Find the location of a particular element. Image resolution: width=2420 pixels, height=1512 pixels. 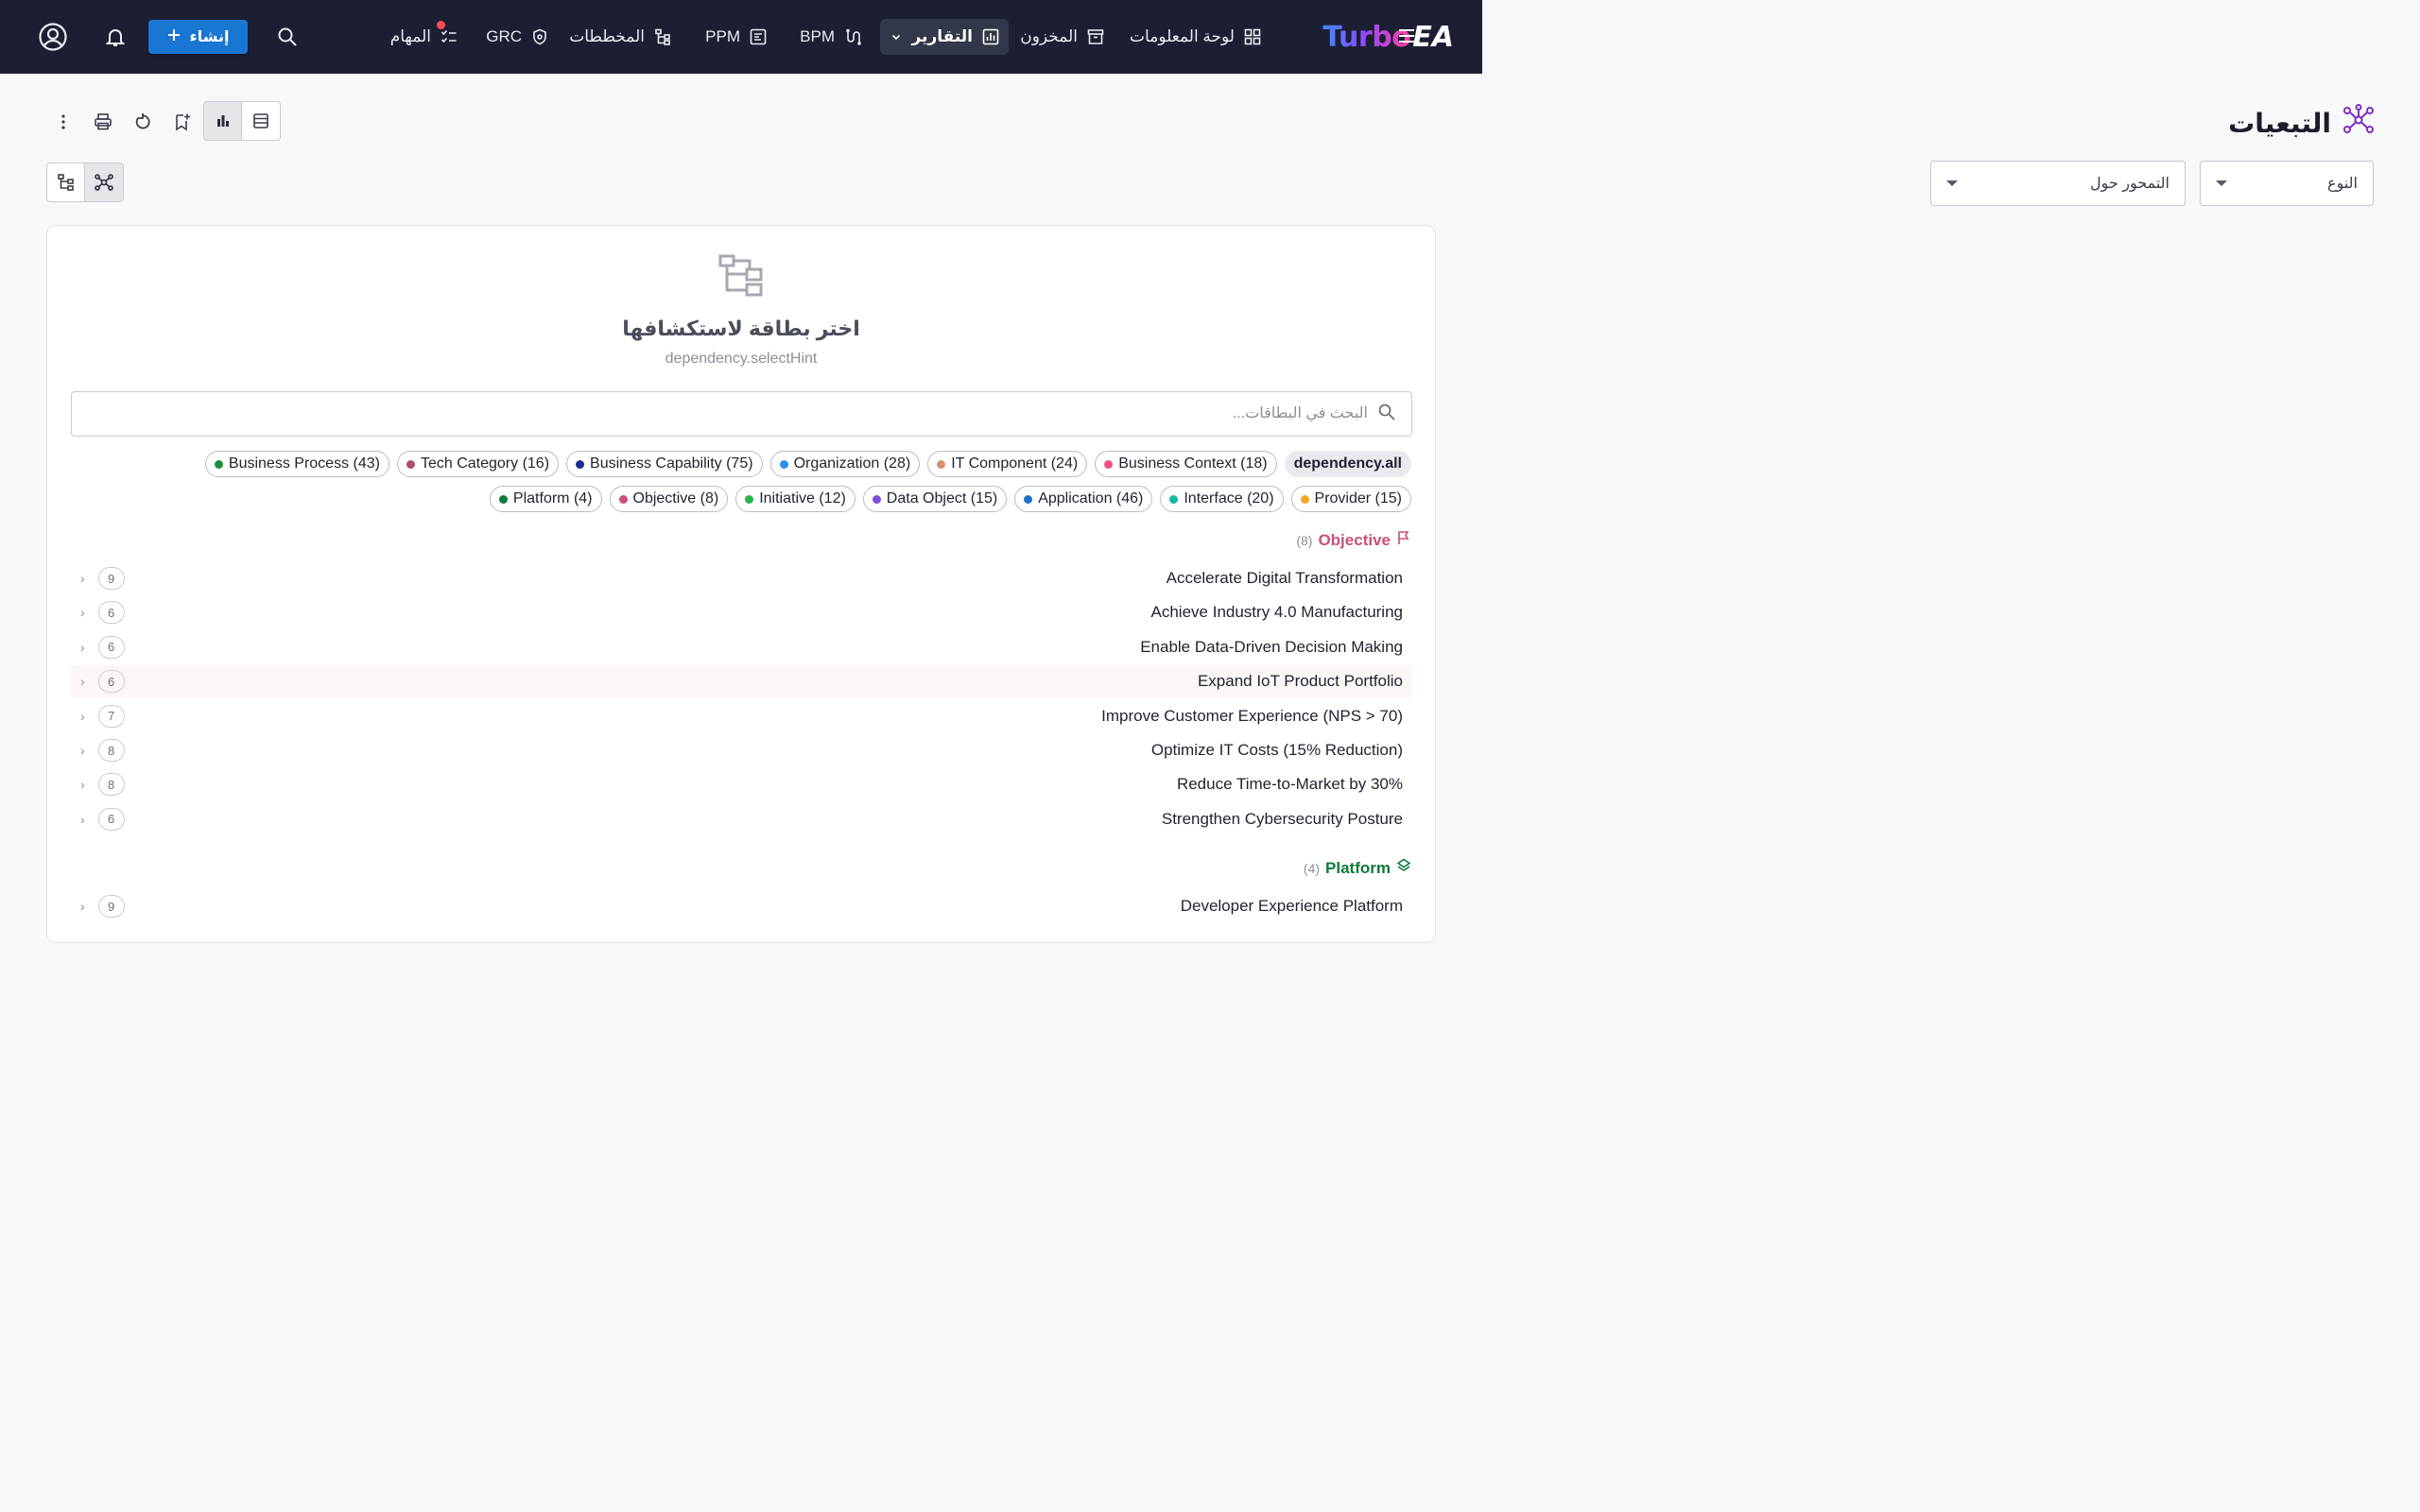

card-name: Reduce Time-to-Market by 30% is located at coordinates (1289, 784).